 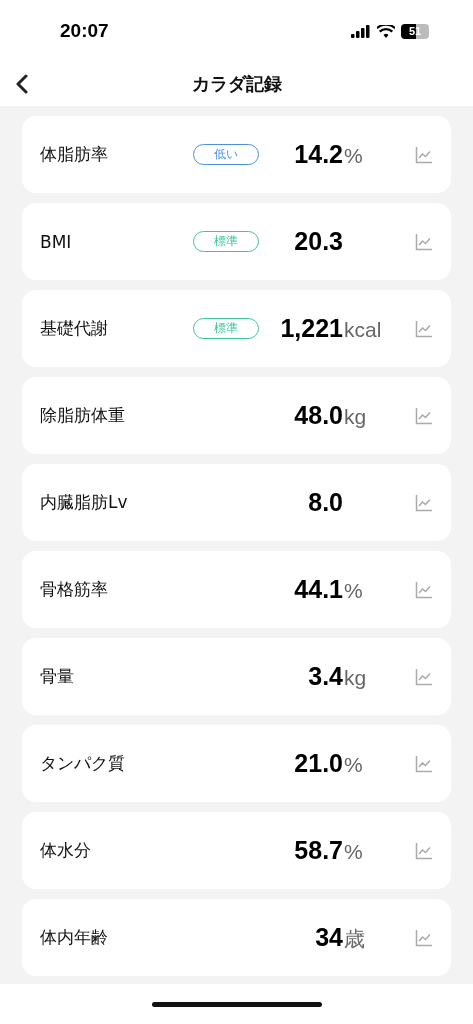 I want to click on status-time: 20:07, so click(x=84, y=31).